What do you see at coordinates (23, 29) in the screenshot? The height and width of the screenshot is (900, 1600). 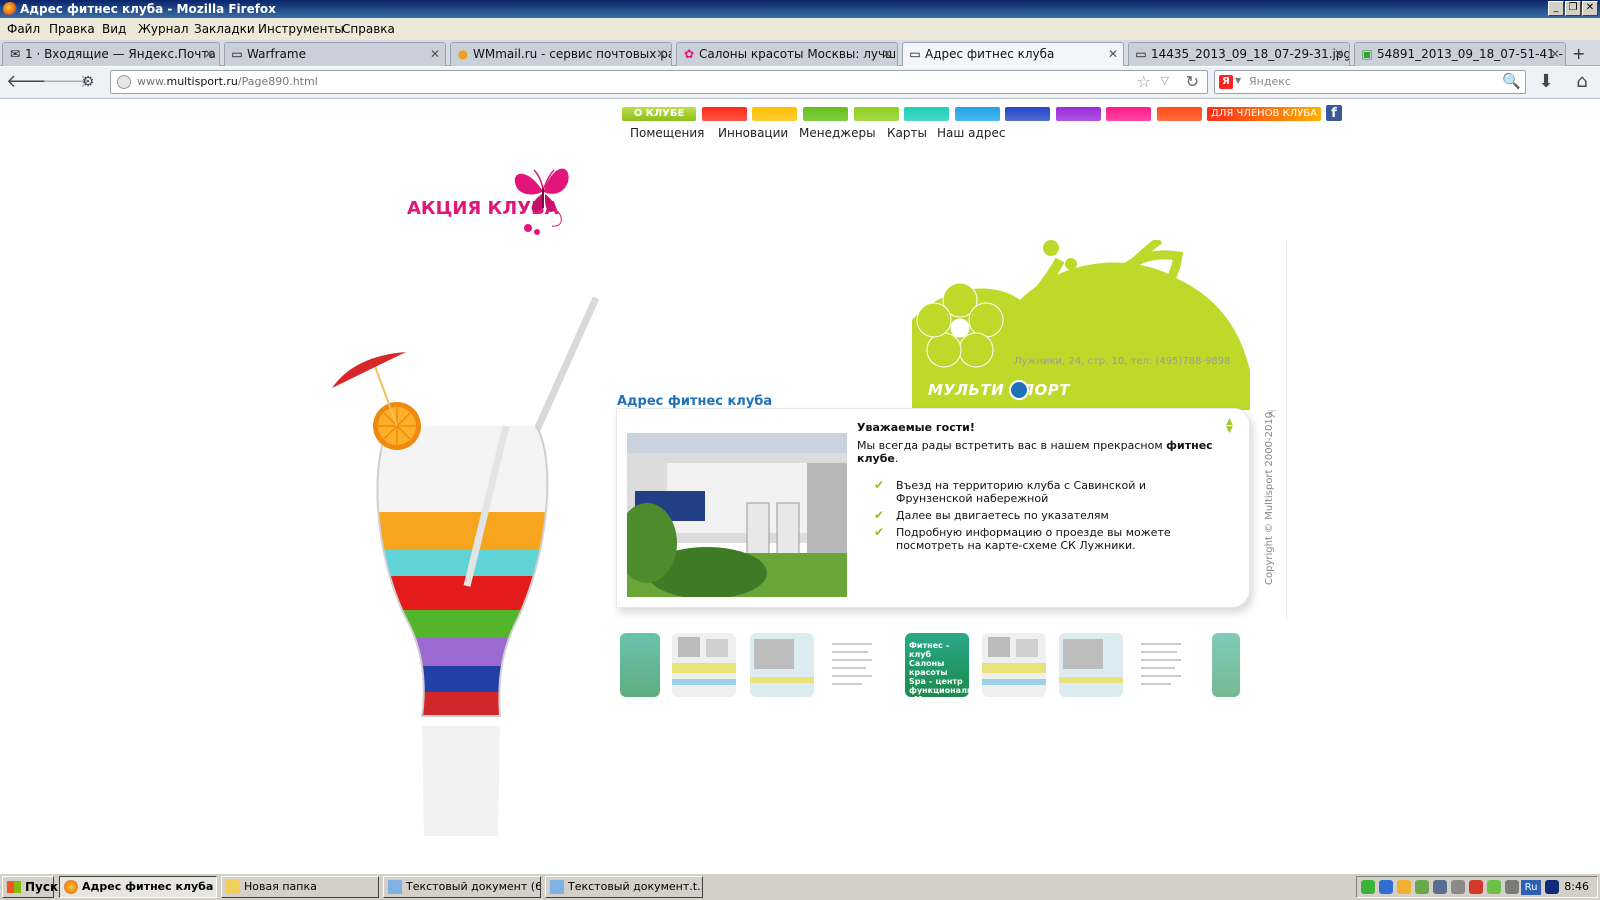 I see `menu-file: Файл` at bounding box center [23, 29].